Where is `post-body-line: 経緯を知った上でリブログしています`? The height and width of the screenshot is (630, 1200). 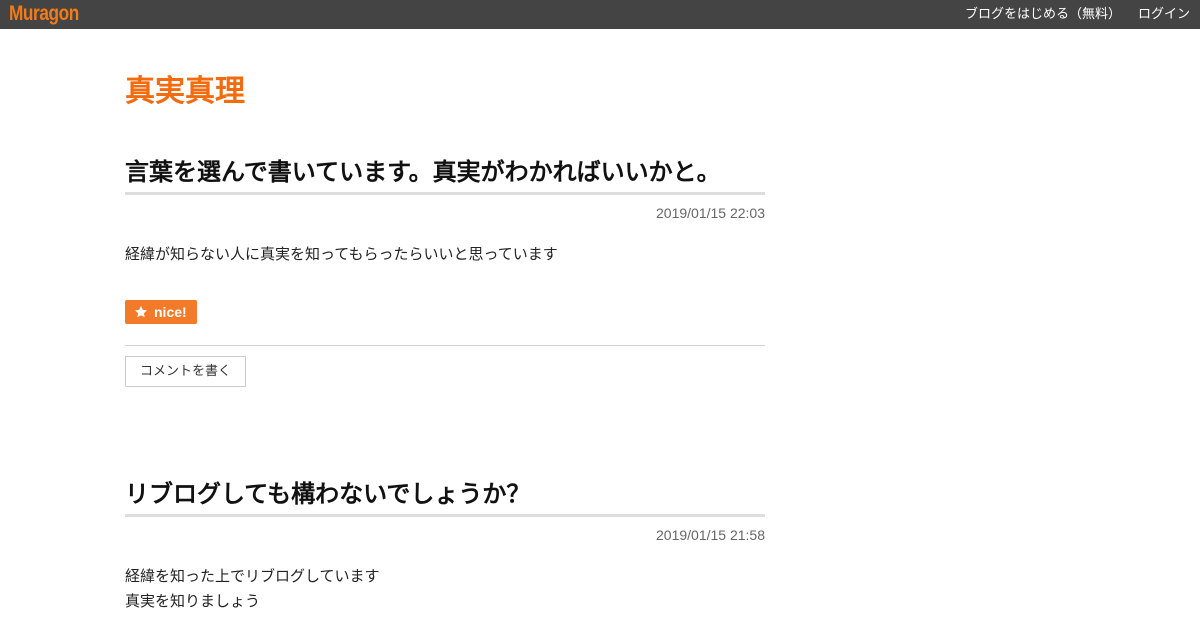 post-body-line: 経緯を知った上でリブログしています is located at coordinates (252, 576).